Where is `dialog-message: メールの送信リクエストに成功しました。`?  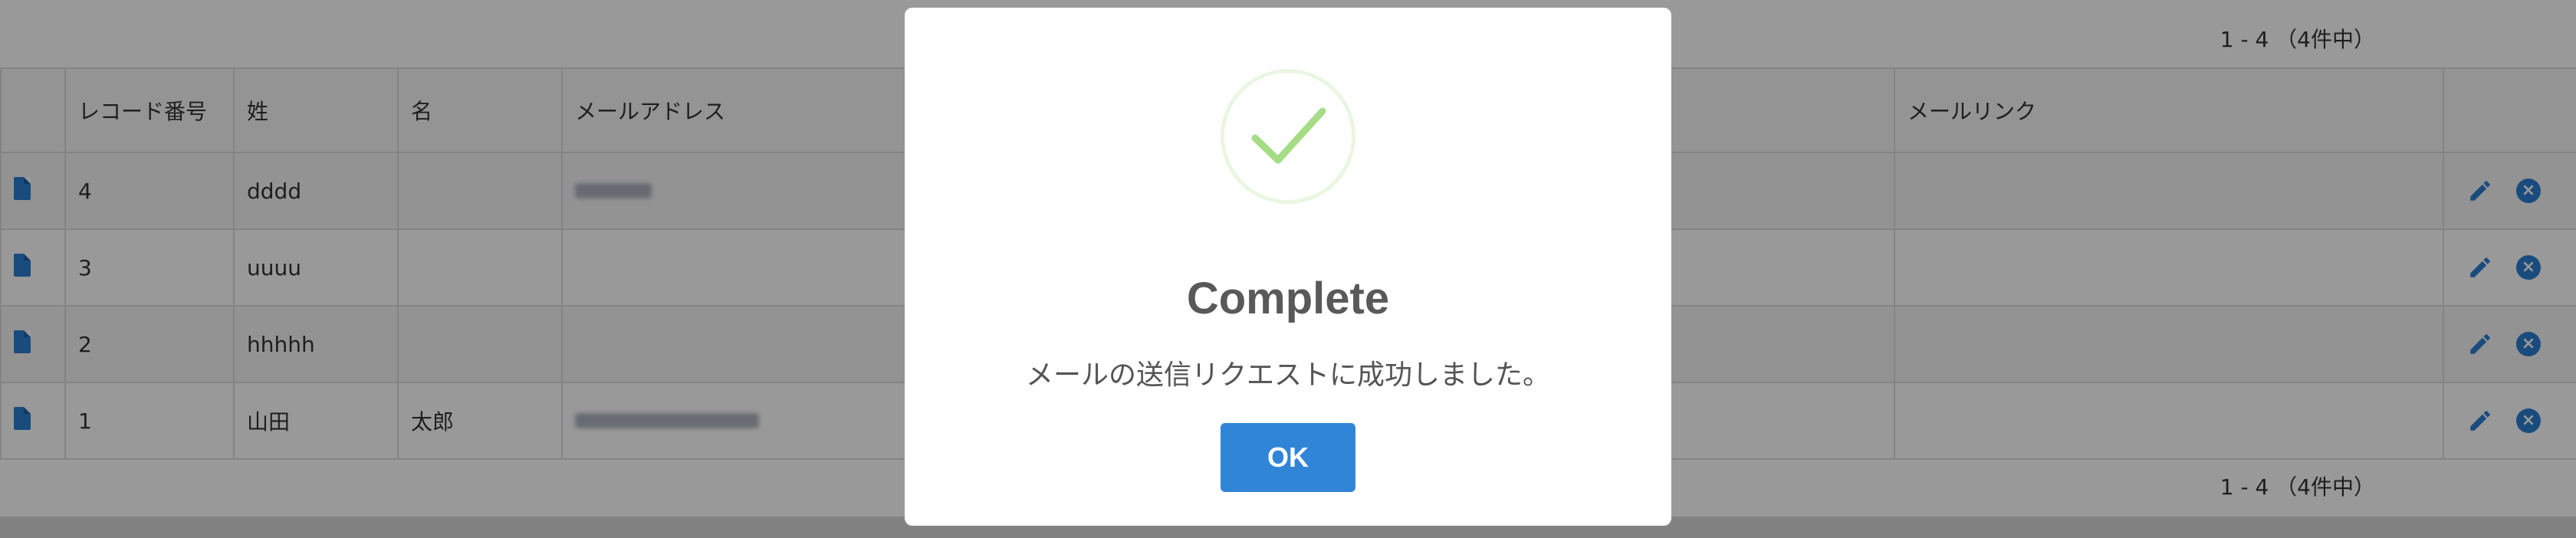 dialog-message: メールの送信リクエストに成功しました。 is located at coordinates (1287, 375).